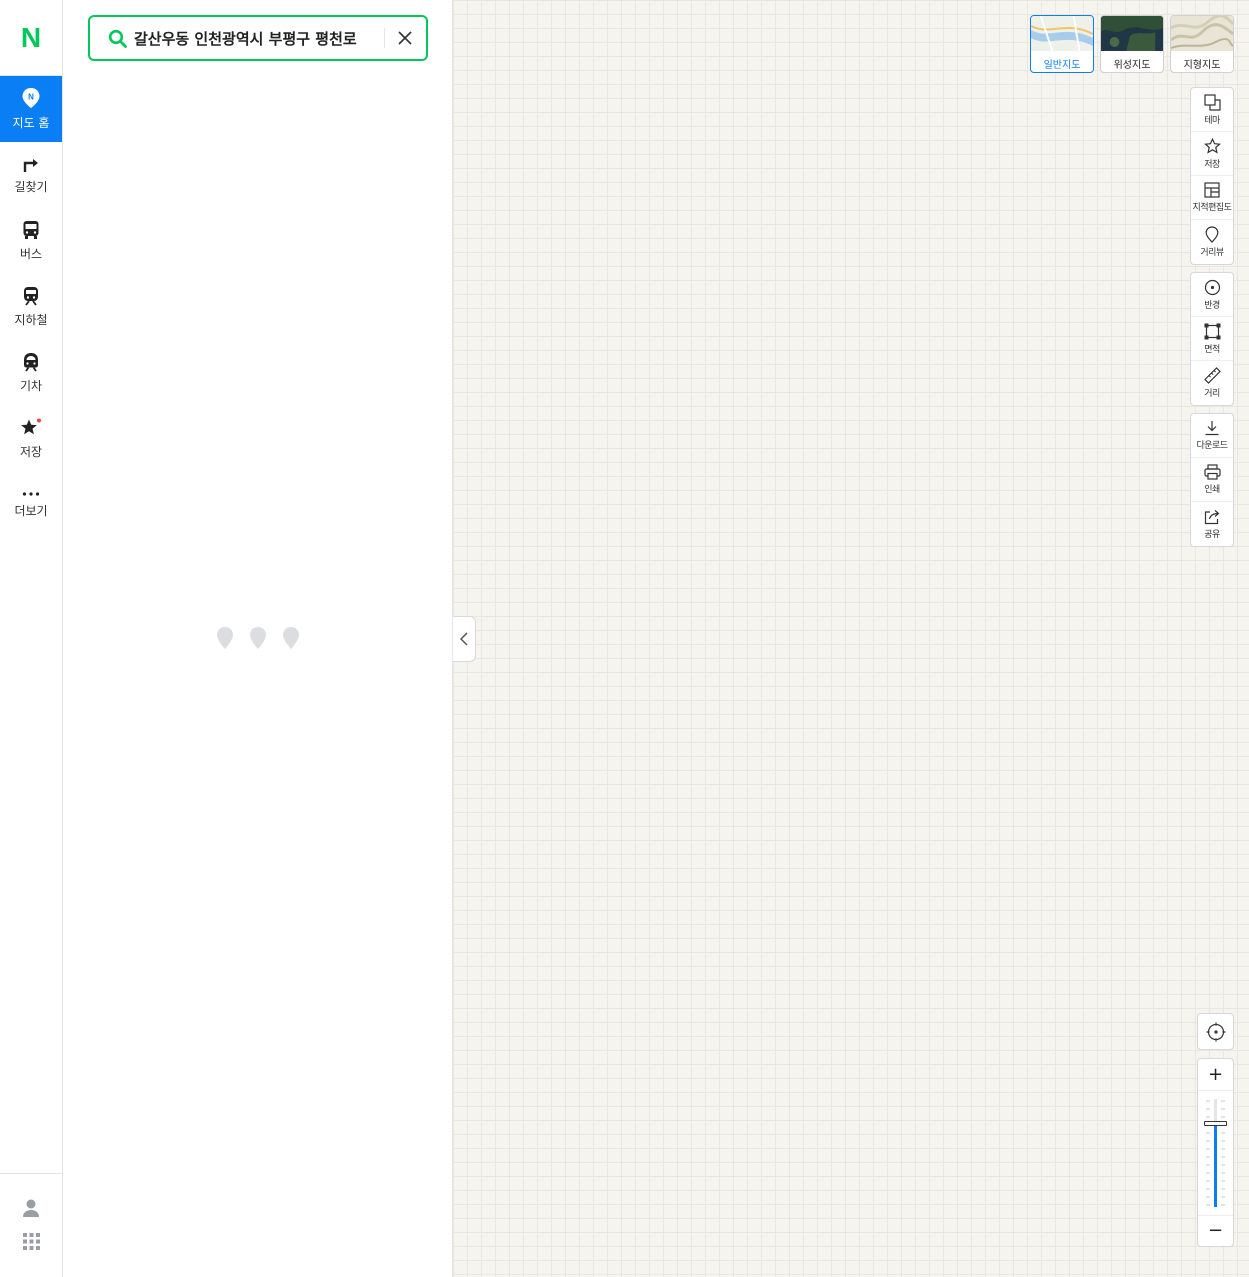  I want to click on map-home-pin-icon: N, so click(31, 98).